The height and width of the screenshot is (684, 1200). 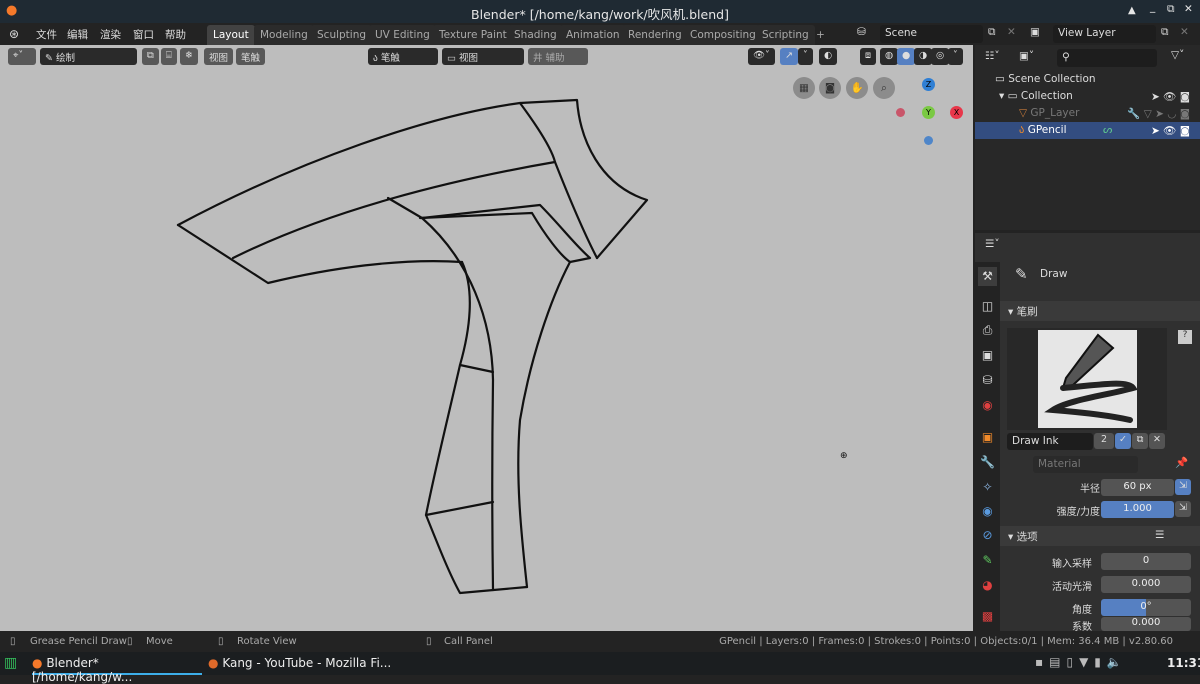 I want to click on tray-icons: ▪▤▯▼▮🔈, so click(x=1081, y=662).